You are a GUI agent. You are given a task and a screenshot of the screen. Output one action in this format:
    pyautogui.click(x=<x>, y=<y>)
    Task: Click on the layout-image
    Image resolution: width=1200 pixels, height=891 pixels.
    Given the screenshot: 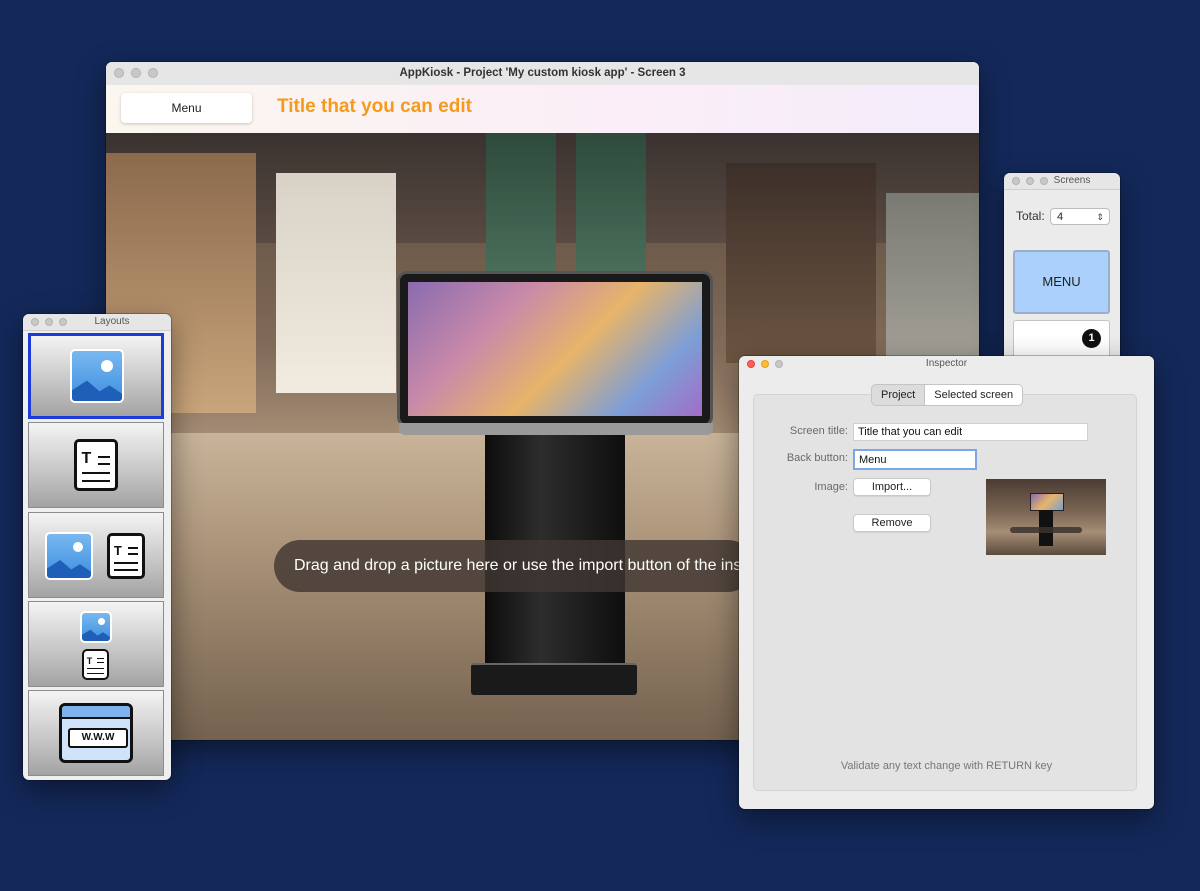 What is the action you would take?
    pyautogui.click(x=96, y=376)
    